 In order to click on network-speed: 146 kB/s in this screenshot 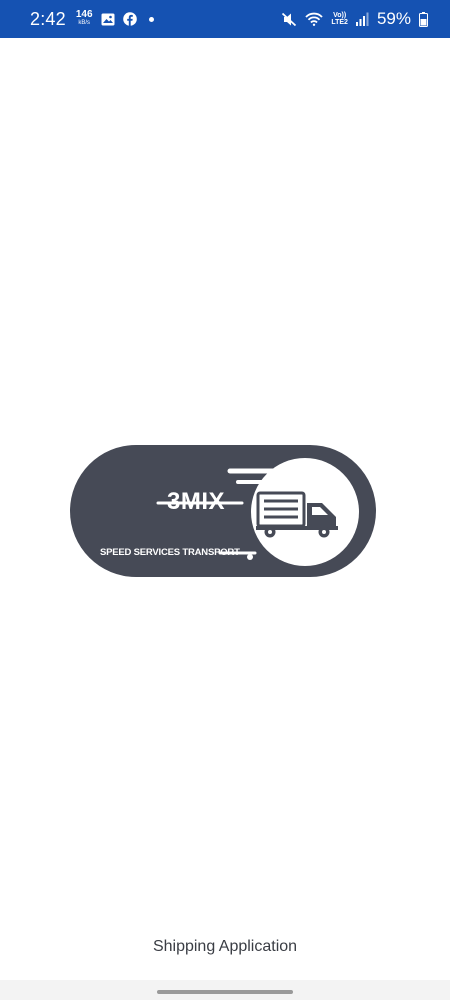, I will do `click(84, 18)`.